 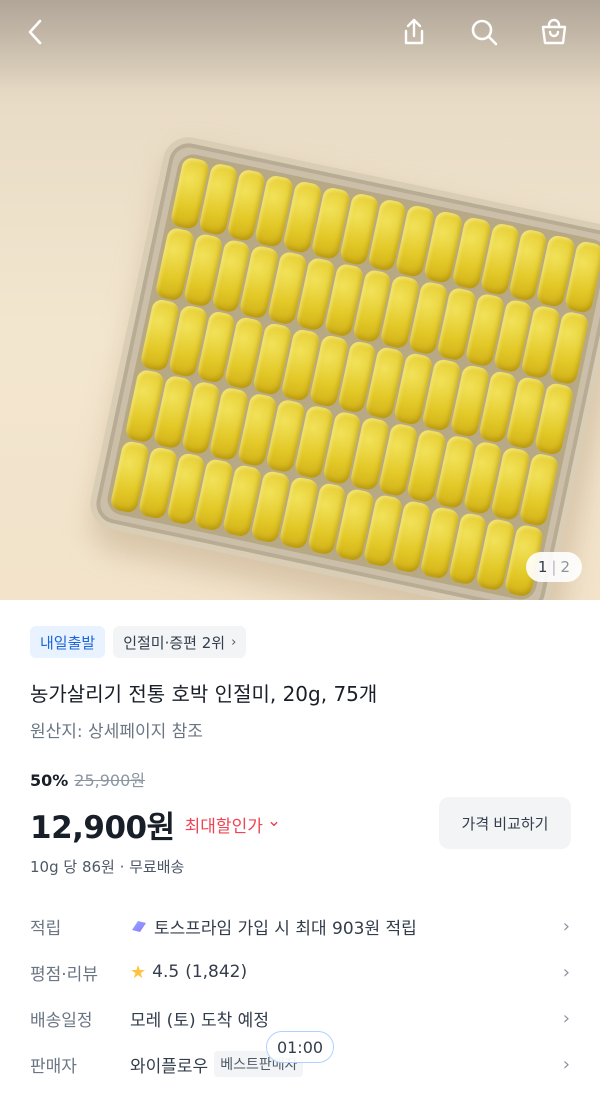 I want to click on timer-pill: 01:00, so click(x=300, y=1047).